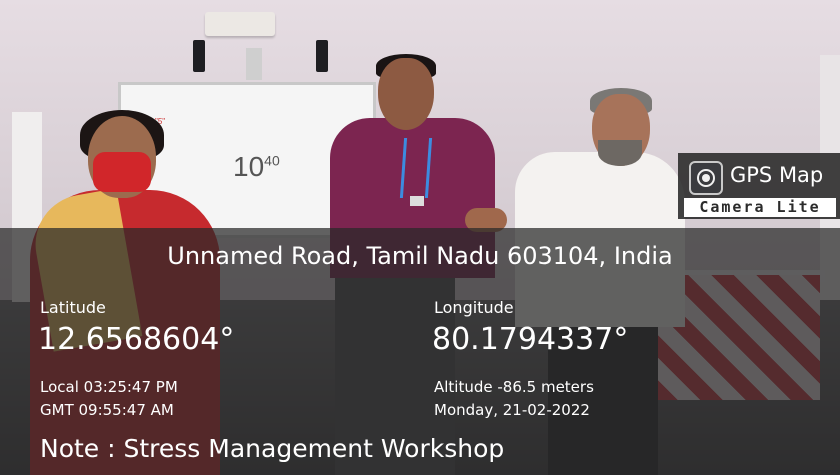 The image size is (840, 475). I want to click on face-mask, so click(122, 172).